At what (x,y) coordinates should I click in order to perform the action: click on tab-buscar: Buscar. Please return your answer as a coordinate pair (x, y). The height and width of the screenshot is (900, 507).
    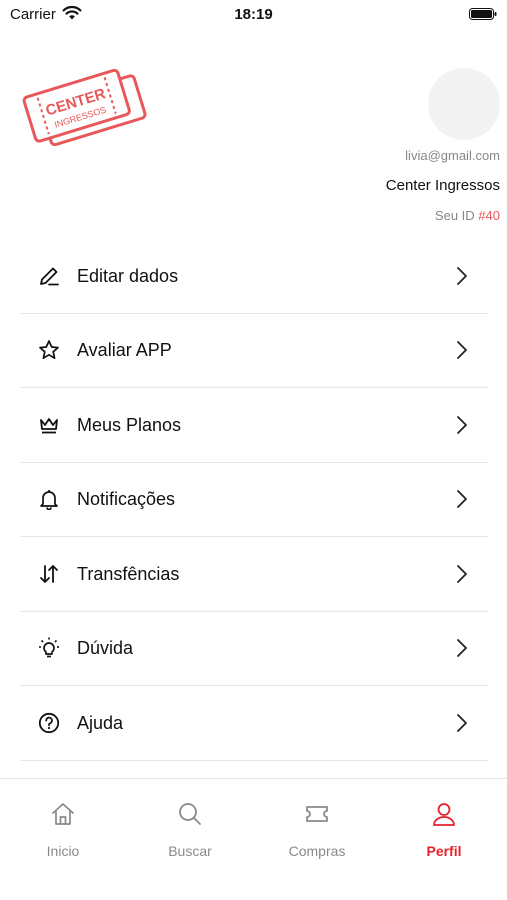
    Looking at the image, I should click on (190, 824).